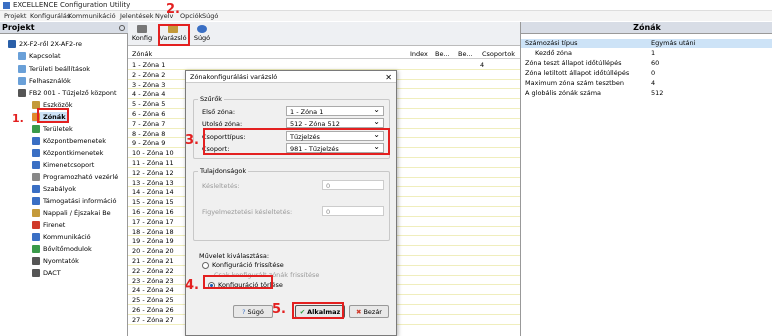  Describe the element at coordinates (279, 309) in the screenshot. I see `step-5: 5.` at that location.